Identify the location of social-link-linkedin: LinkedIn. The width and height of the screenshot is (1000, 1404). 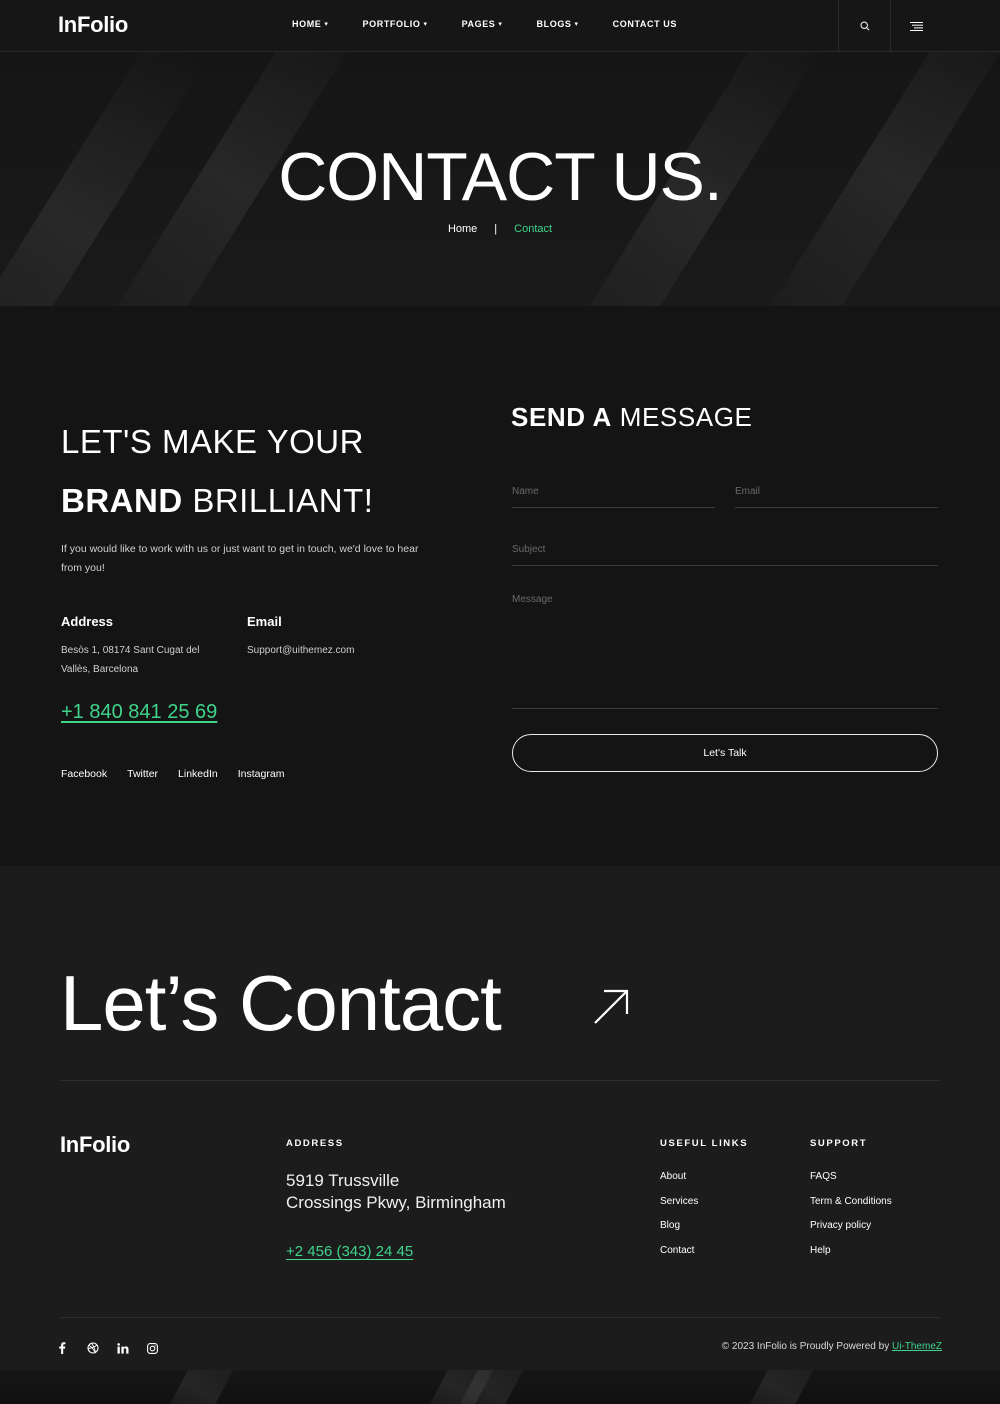
(198, 774).